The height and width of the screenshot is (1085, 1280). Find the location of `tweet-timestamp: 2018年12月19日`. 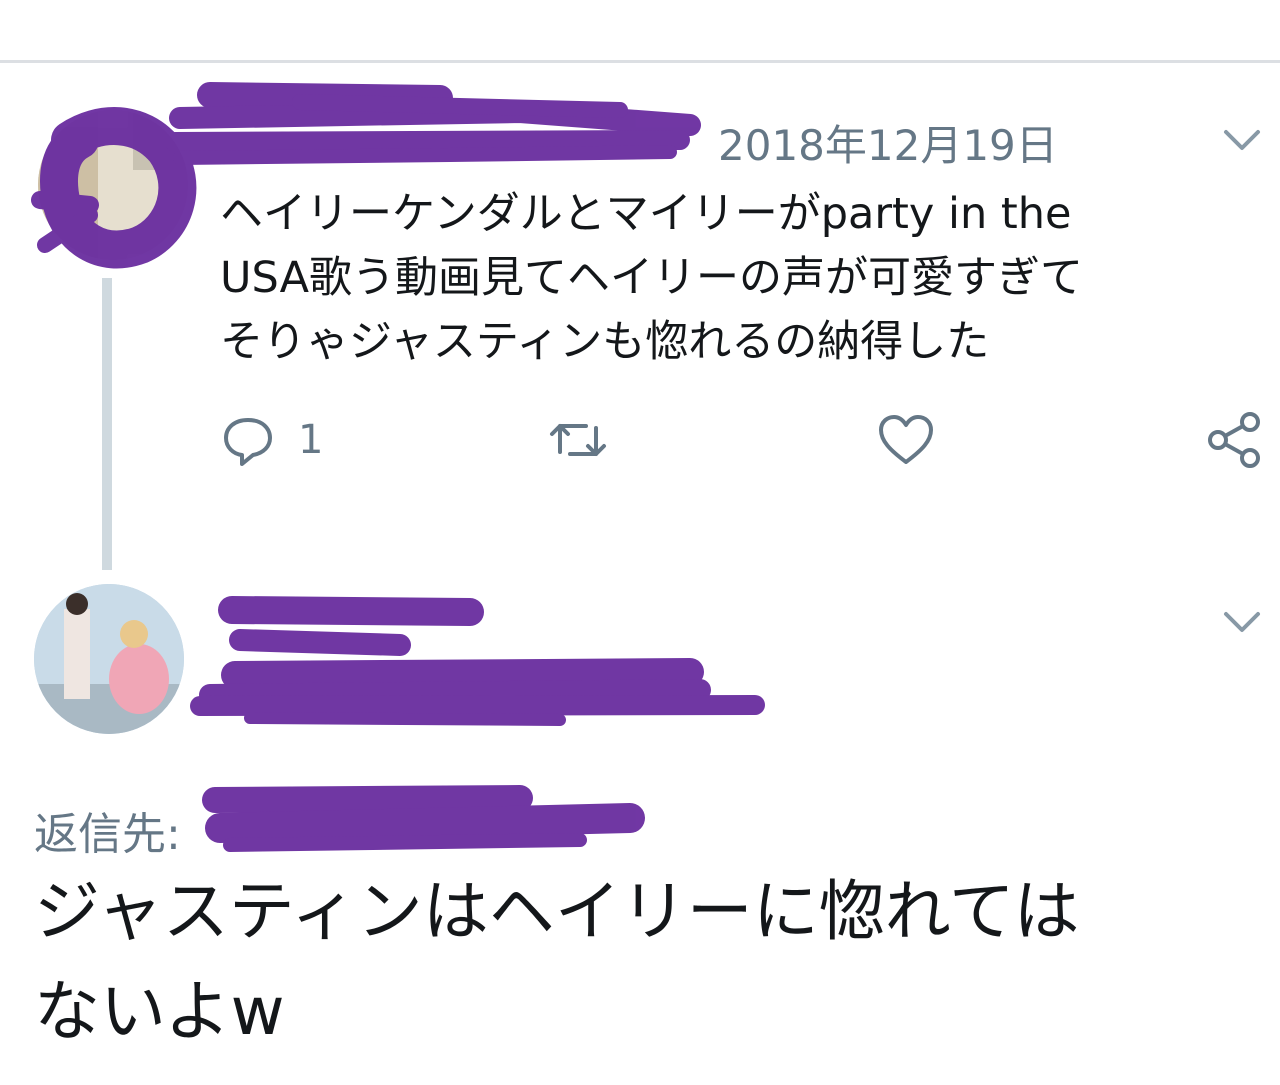

tweet-timestamp: 2018年12月19日 is located at coordinates (888, 142).